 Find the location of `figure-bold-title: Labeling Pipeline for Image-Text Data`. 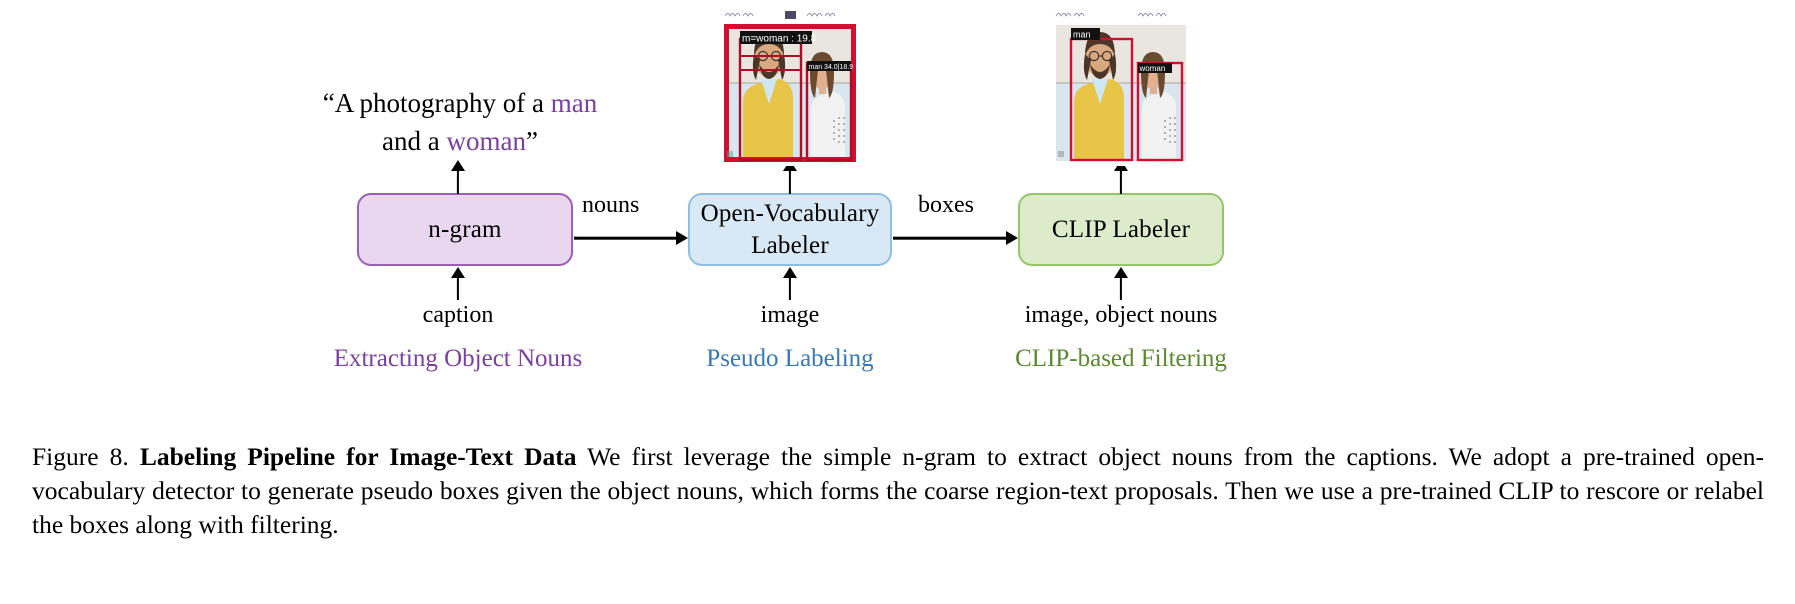

figure-bold-title: Labeling Pipeline for Image-Text Data is located at coordinates (358, 456).